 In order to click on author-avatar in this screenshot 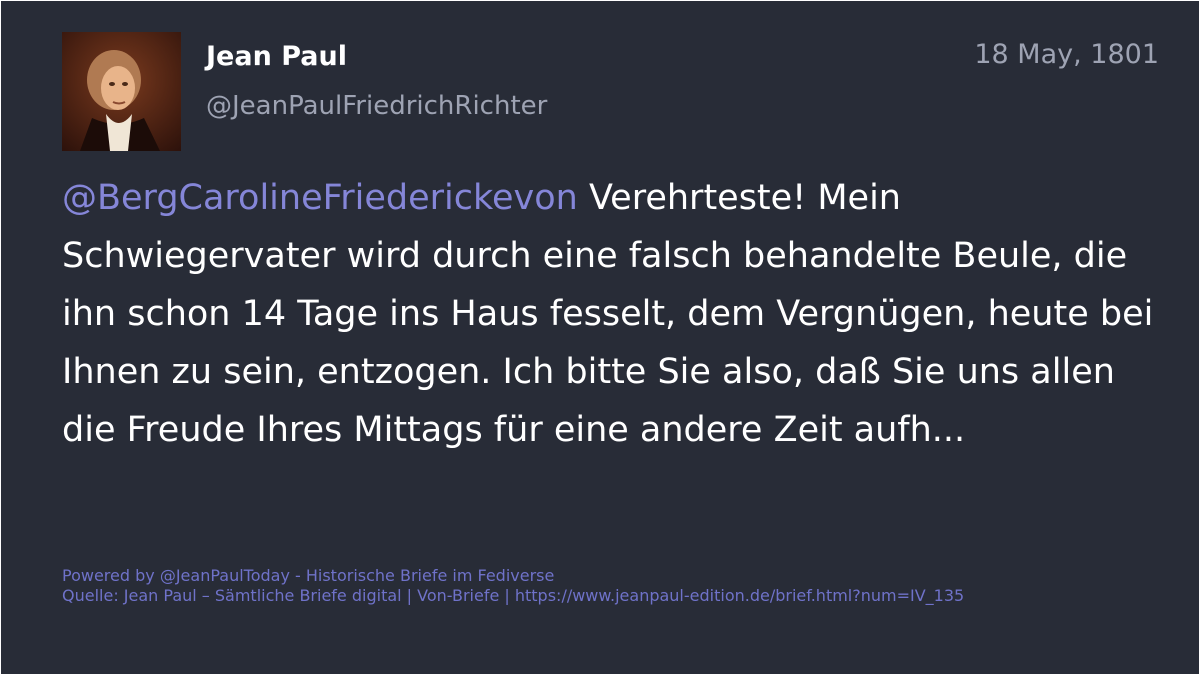, I will do `click(121, 91)`.